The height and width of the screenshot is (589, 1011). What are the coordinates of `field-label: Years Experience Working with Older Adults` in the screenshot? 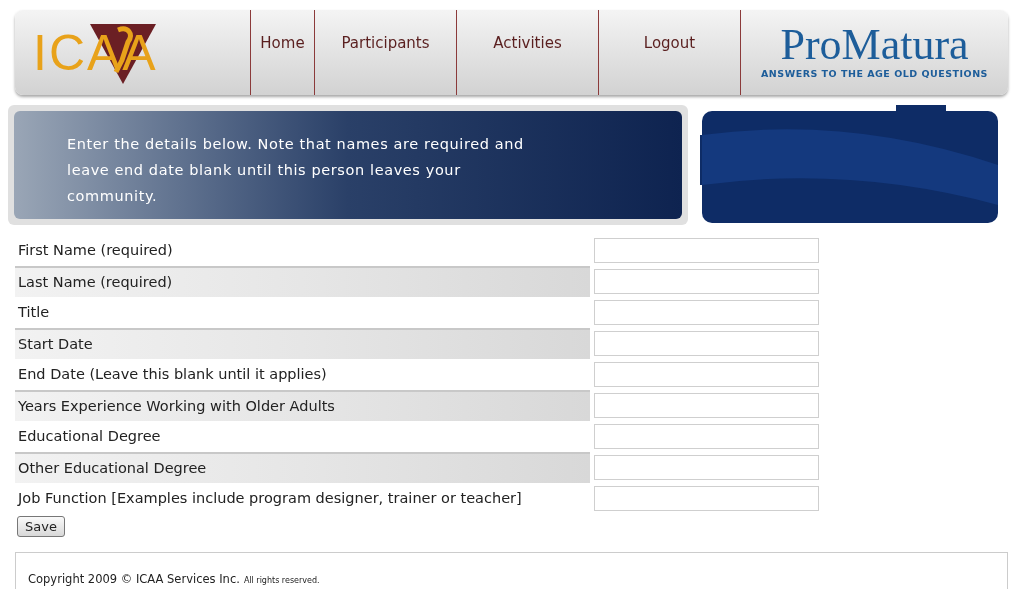 It's located at (302, 405).